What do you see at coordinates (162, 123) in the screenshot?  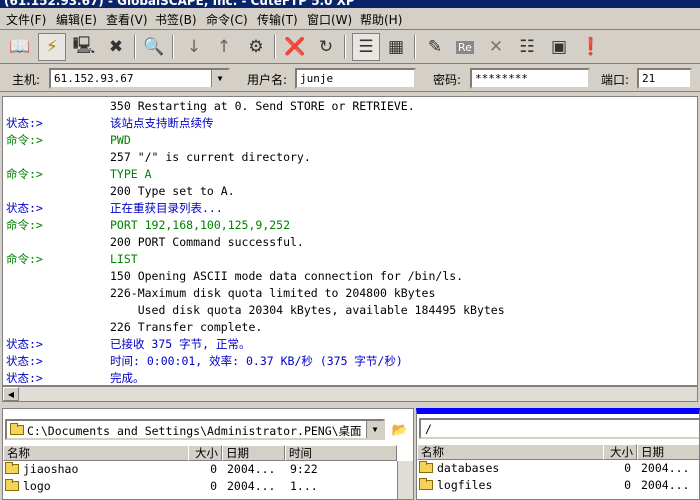 I see `log-message: 该站点支持断点续传` at bounding box center [162, 123].